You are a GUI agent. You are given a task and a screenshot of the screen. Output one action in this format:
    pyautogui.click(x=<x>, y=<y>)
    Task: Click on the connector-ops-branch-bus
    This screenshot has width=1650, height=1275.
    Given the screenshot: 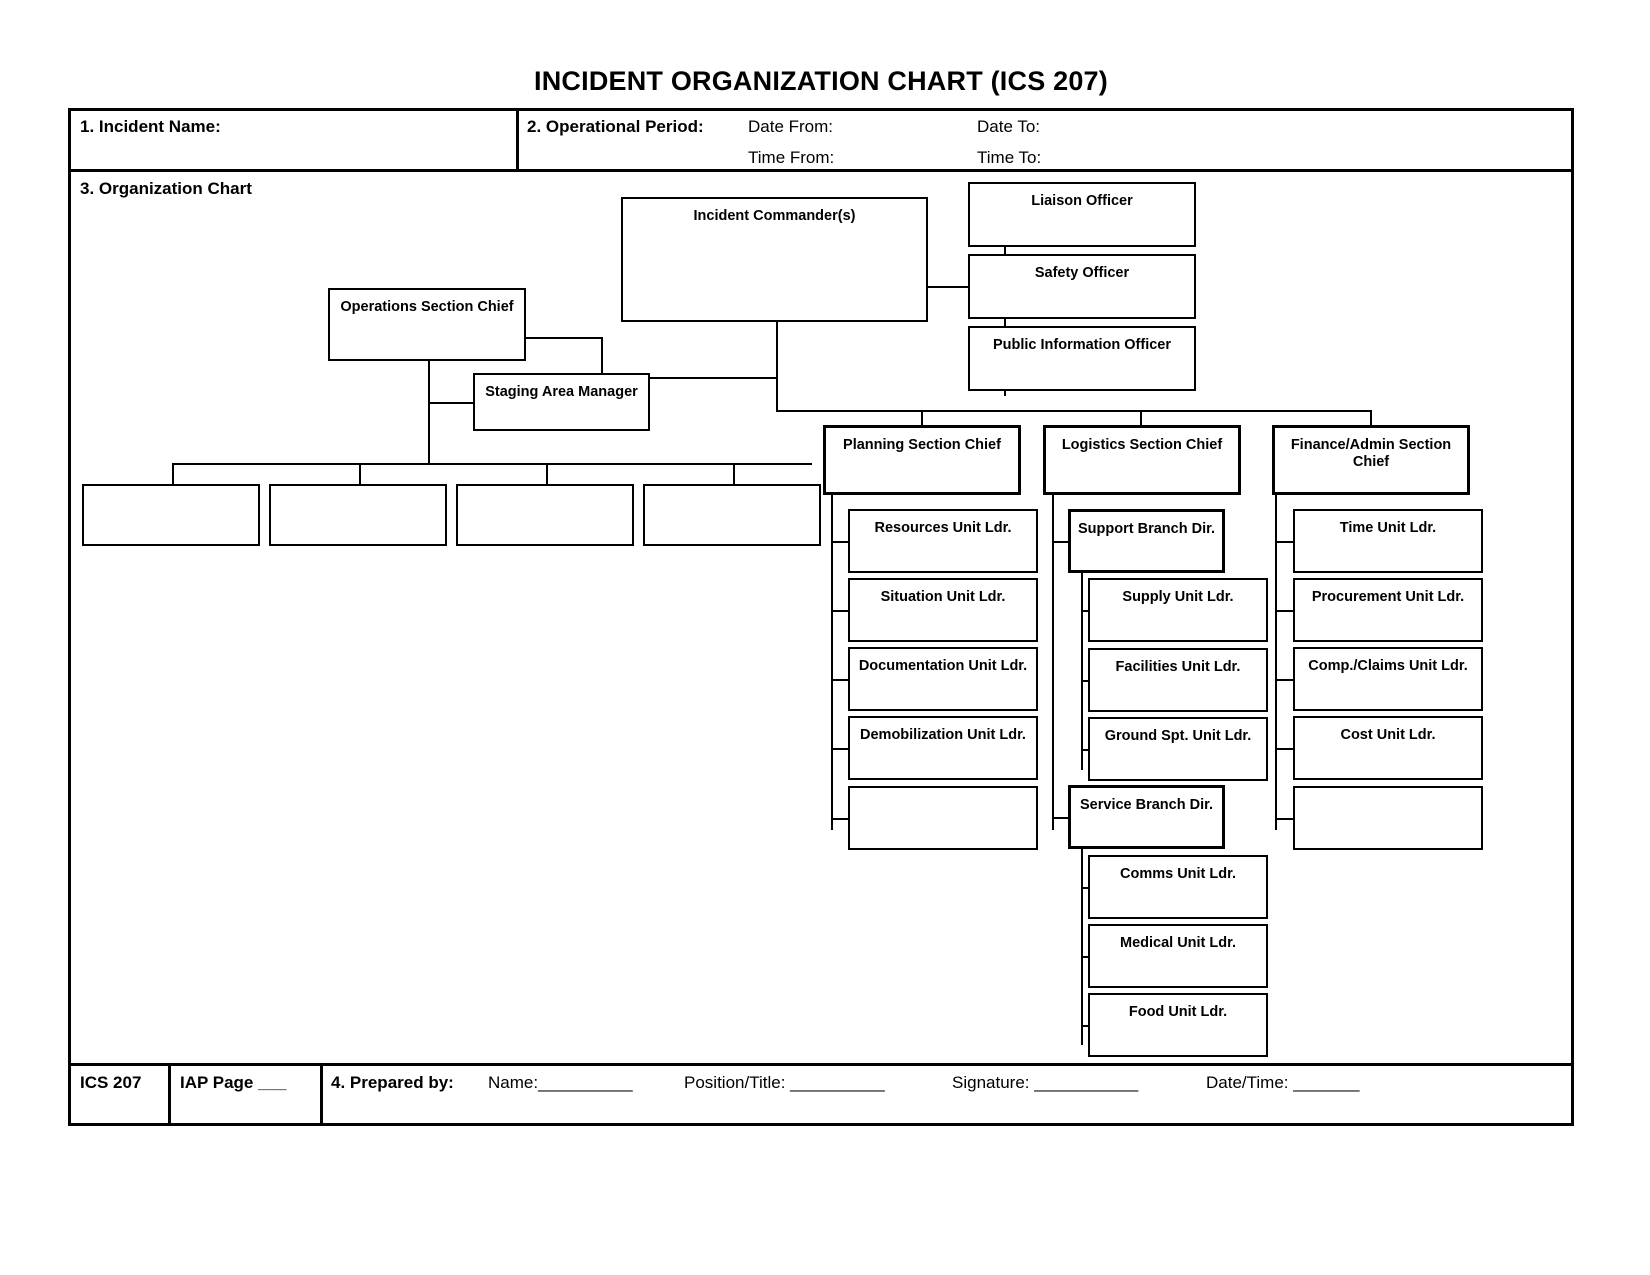 What is the action you would take?
    pyautogui.click(x=492, y=464)
    